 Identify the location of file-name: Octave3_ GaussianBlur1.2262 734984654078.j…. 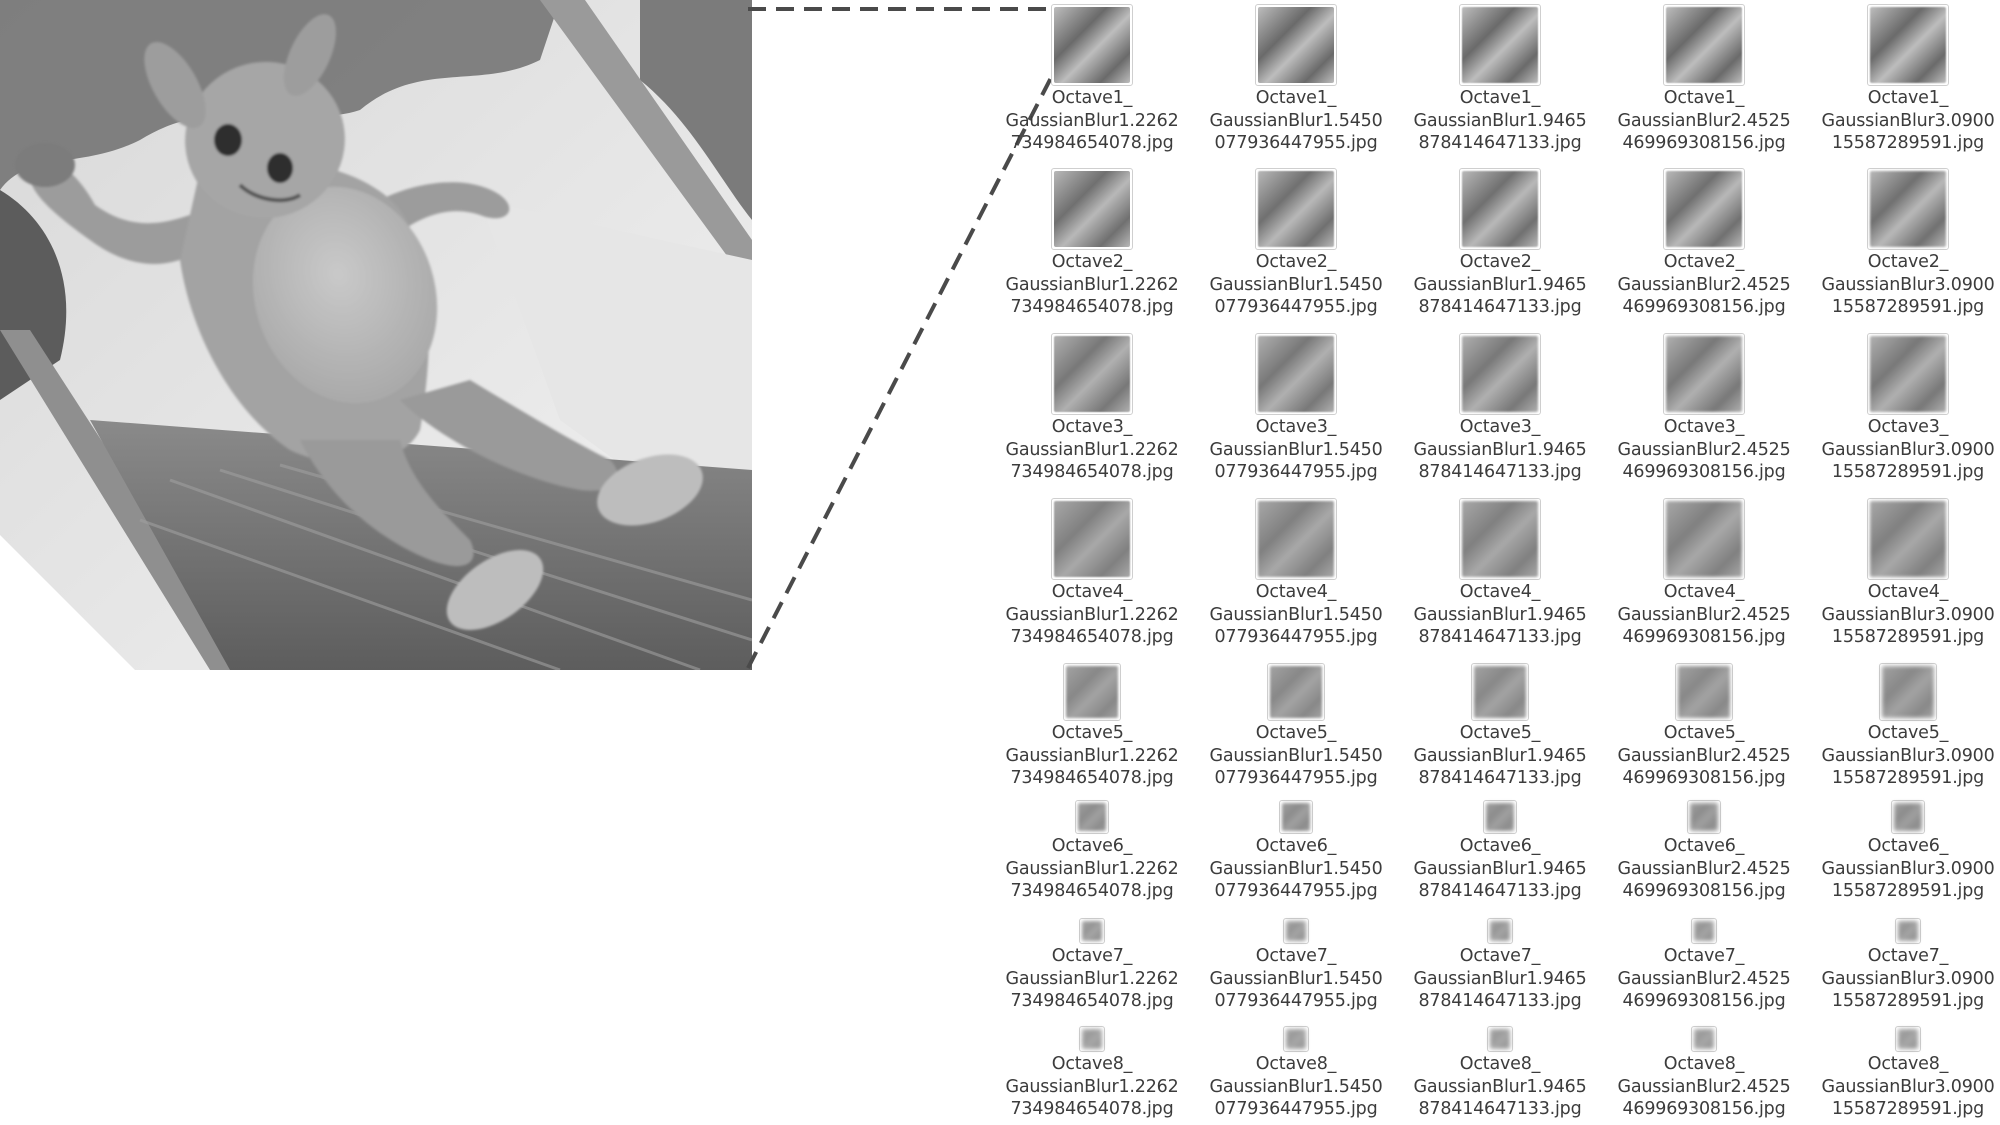
(1091, 450).